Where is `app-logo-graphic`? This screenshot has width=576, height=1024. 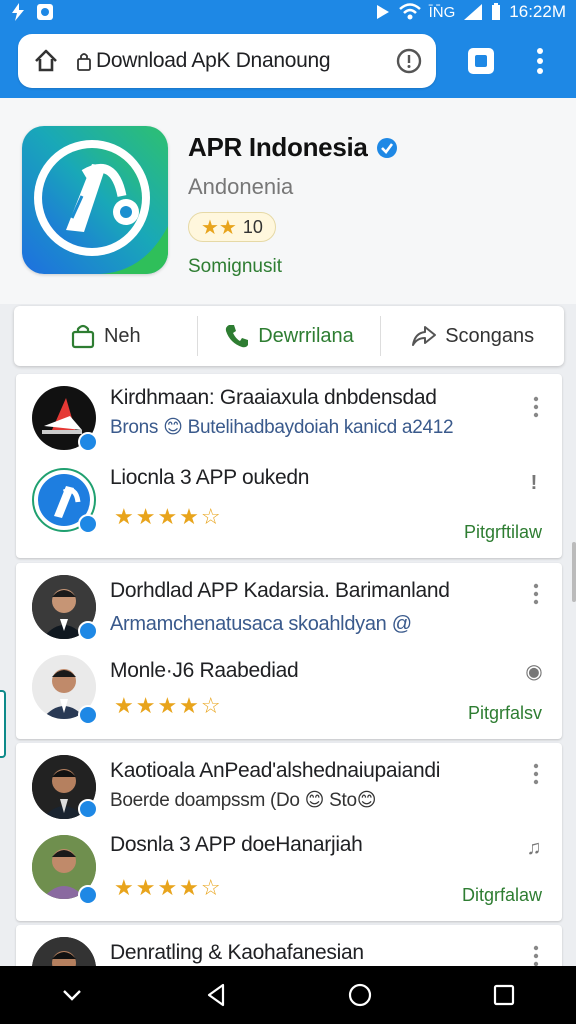
app-logo-graphic is located at coordinates (95, 200).